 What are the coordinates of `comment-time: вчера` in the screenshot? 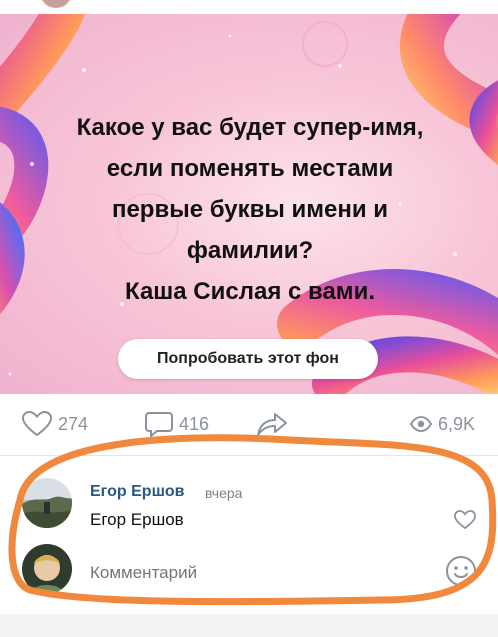 It's located at (224, 493).